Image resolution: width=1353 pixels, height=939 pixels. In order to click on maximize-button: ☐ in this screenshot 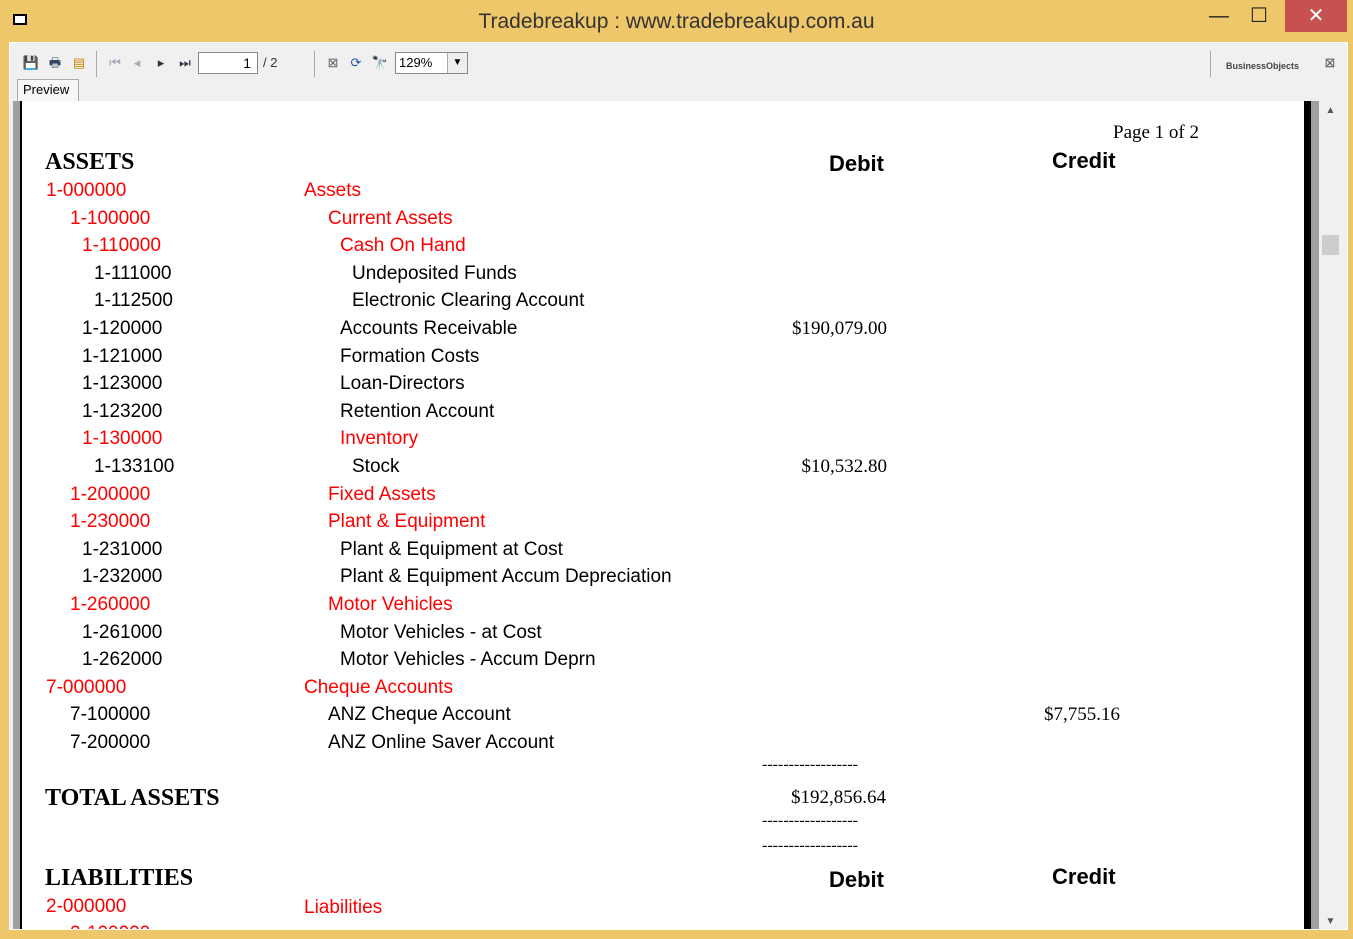, I will do `click(1259, 16)`.